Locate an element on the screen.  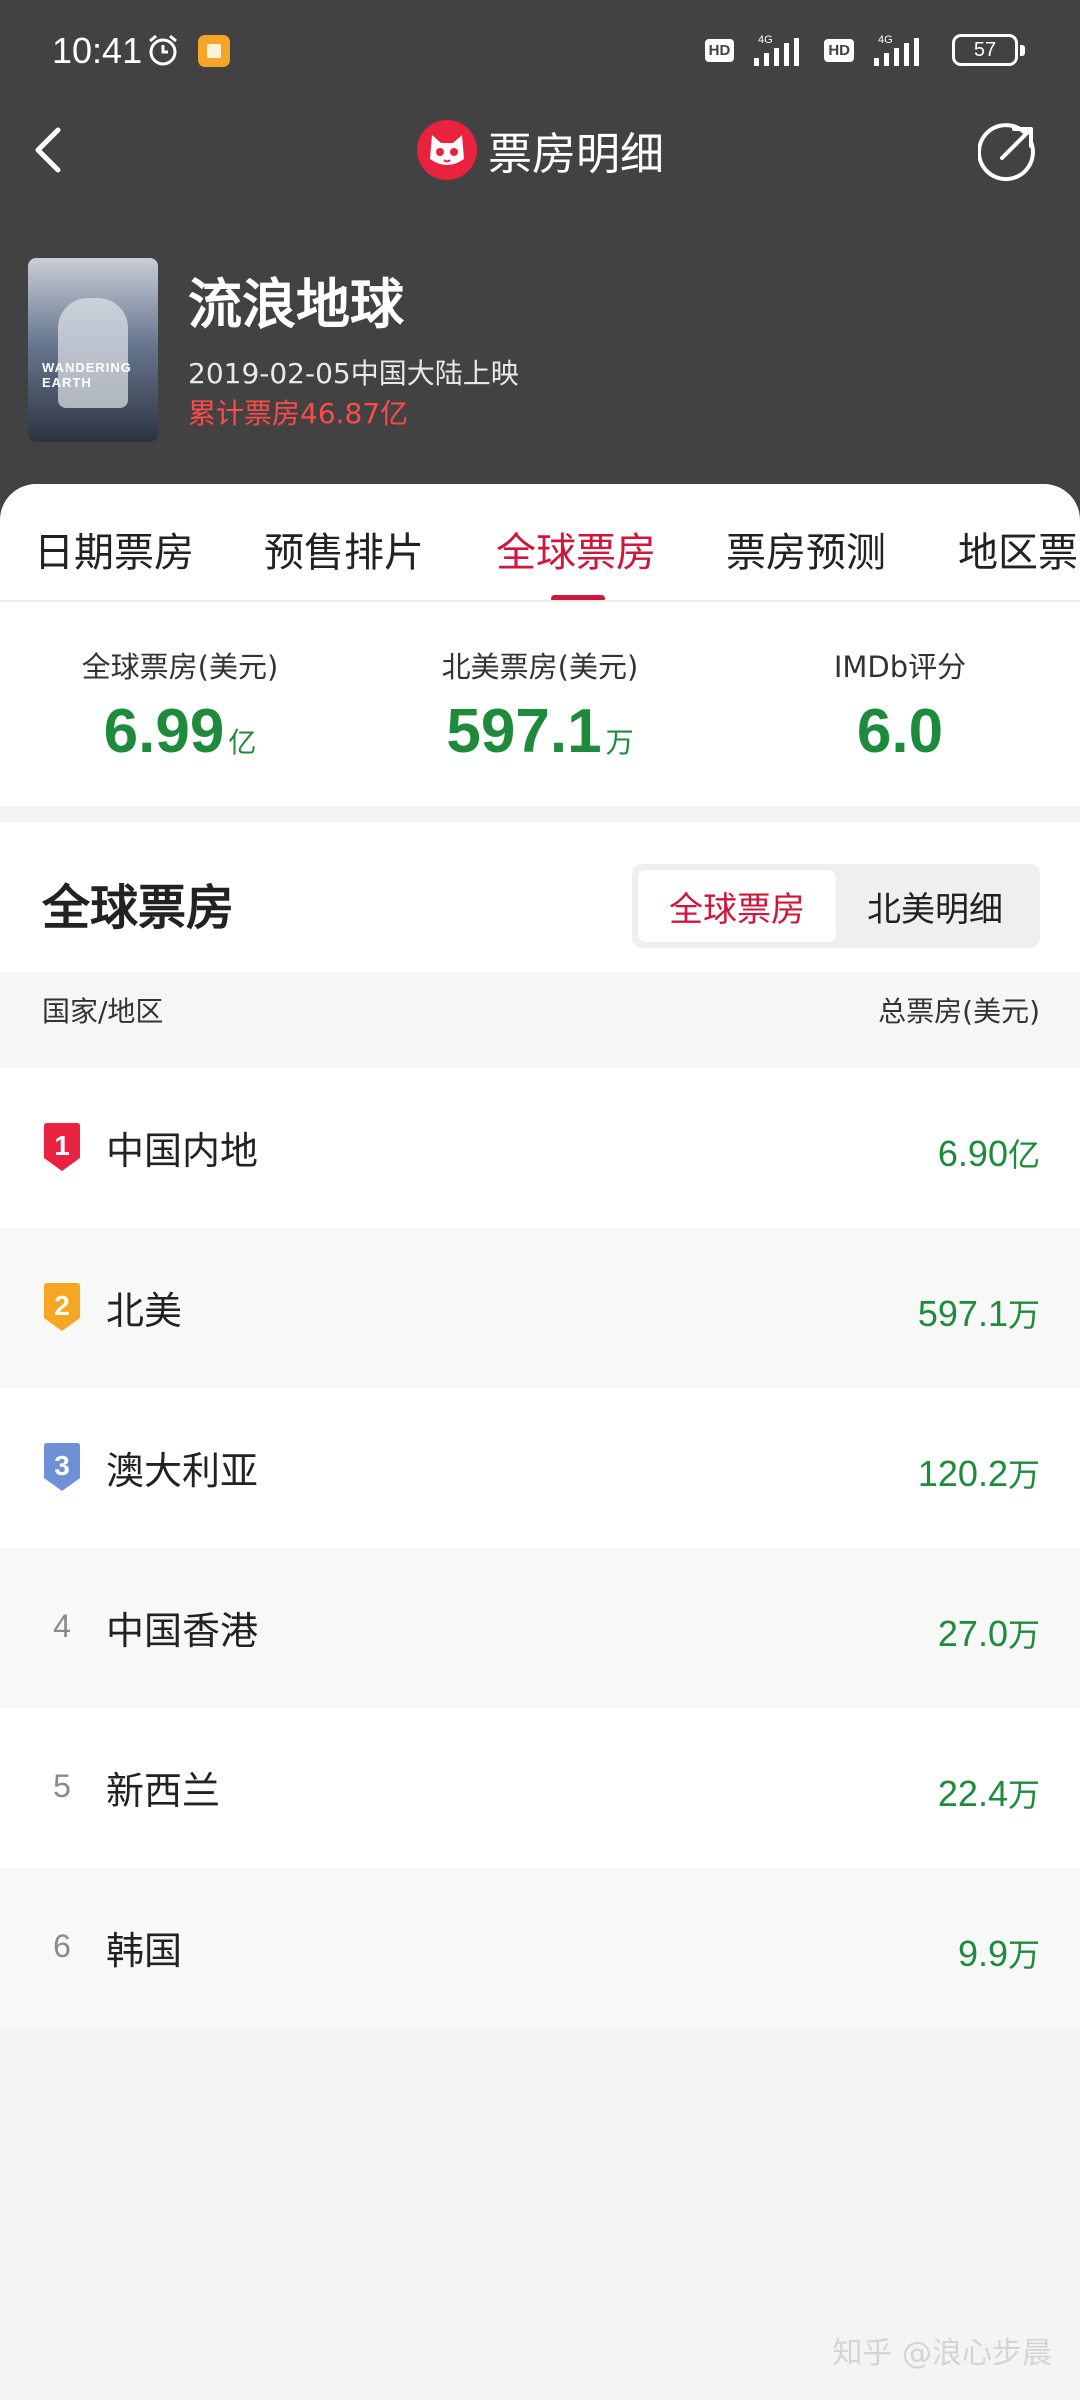
watermark: 知乎 @浪心步晨 is located at coordinates (942, 2353).